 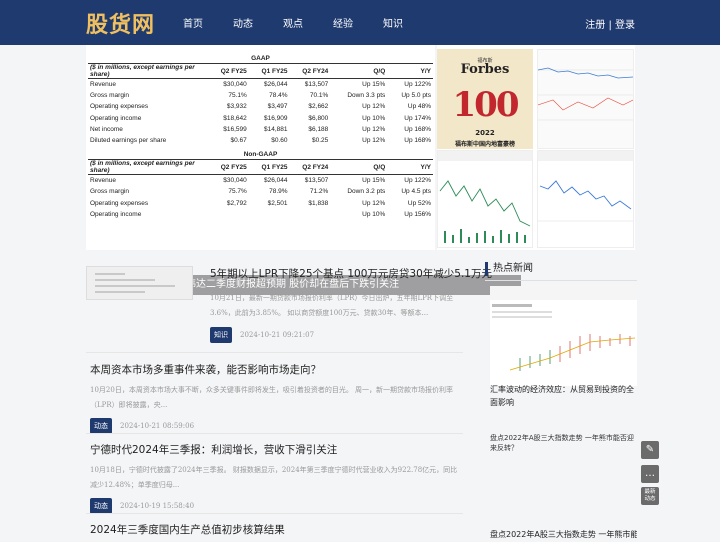 I want to click on table-cell: $16,599, so click(x=235, y=129).